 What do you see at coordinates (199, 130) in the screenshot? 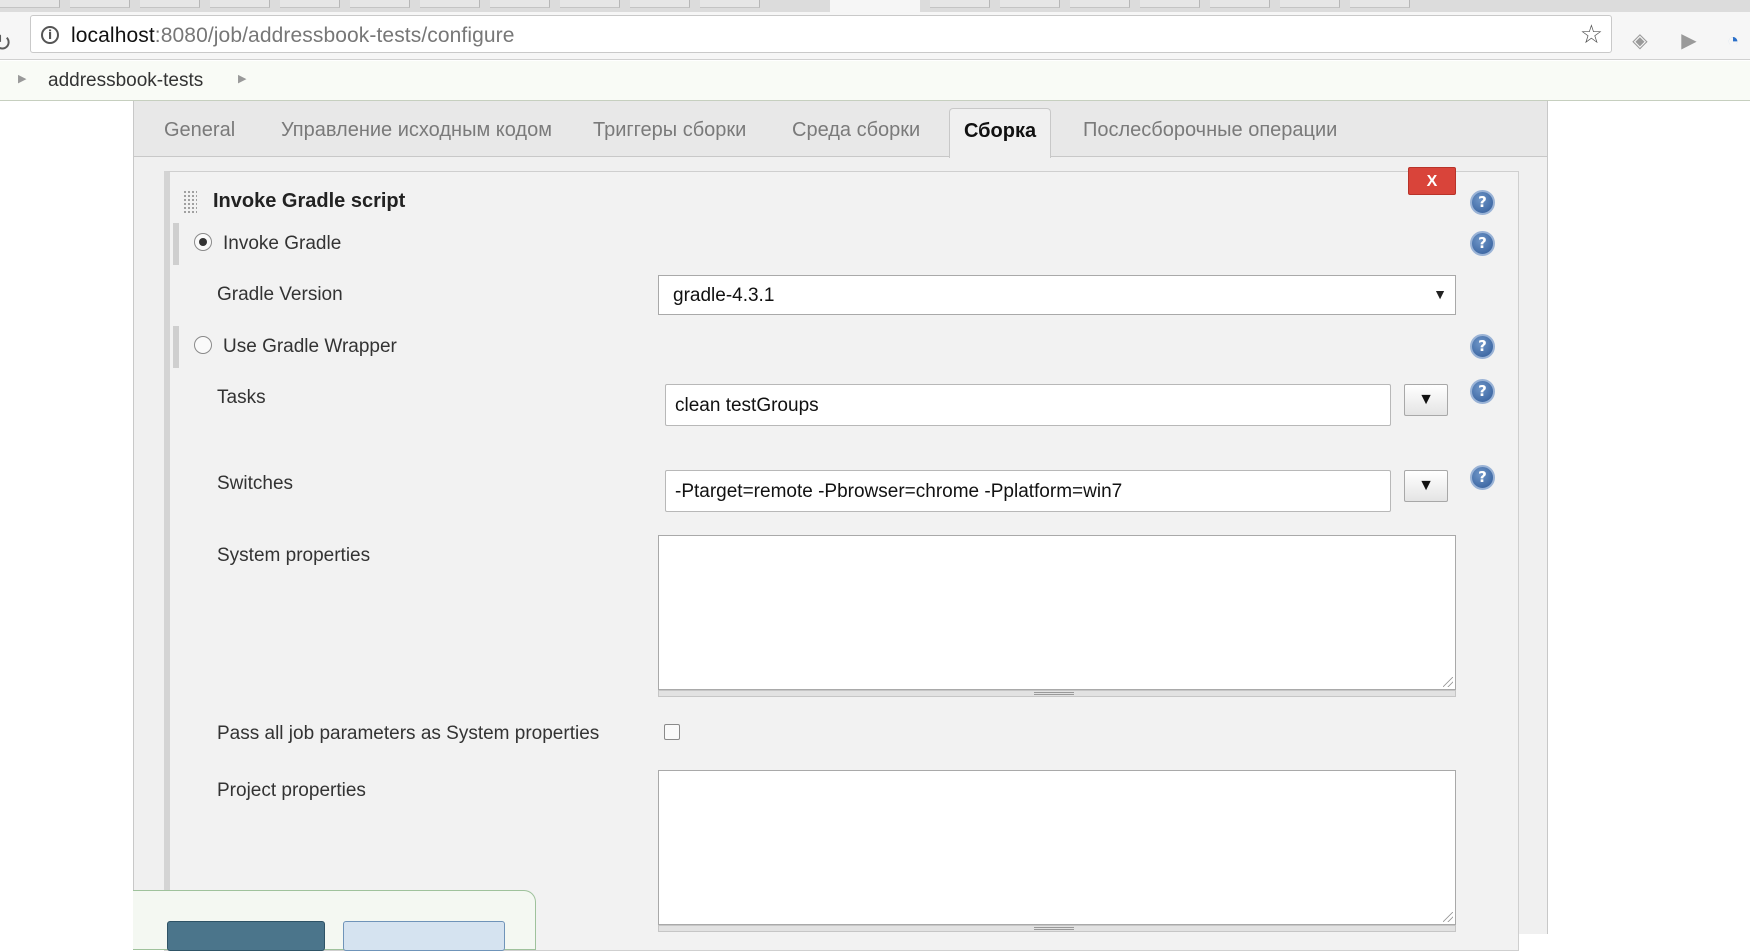
I see `tab-general: General` at bounding box center [199, 130].